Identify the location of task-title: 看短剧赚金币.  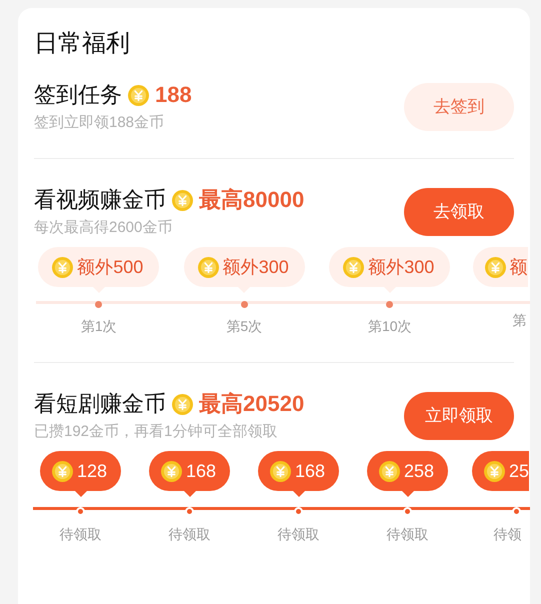
(100, 404).